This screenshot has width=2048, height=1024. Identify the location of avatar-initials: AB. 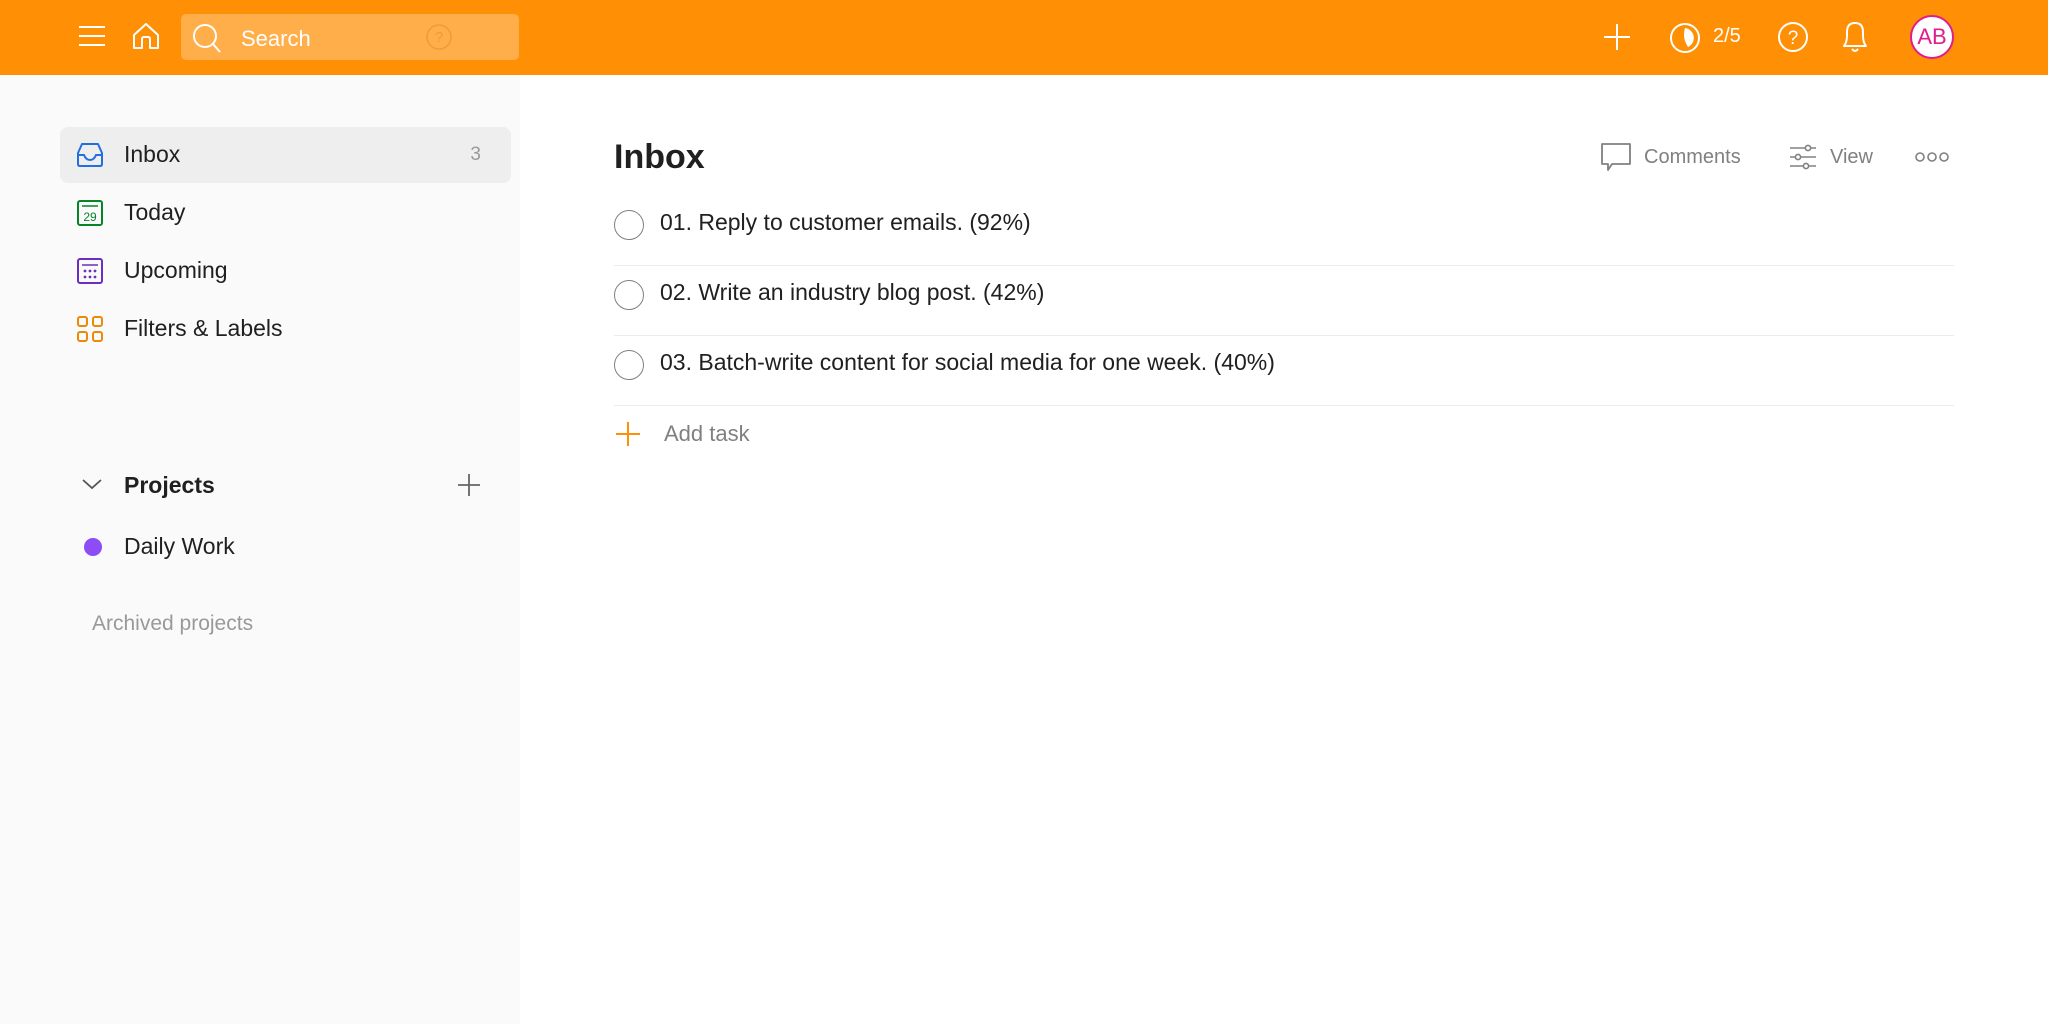
(1932, 36).